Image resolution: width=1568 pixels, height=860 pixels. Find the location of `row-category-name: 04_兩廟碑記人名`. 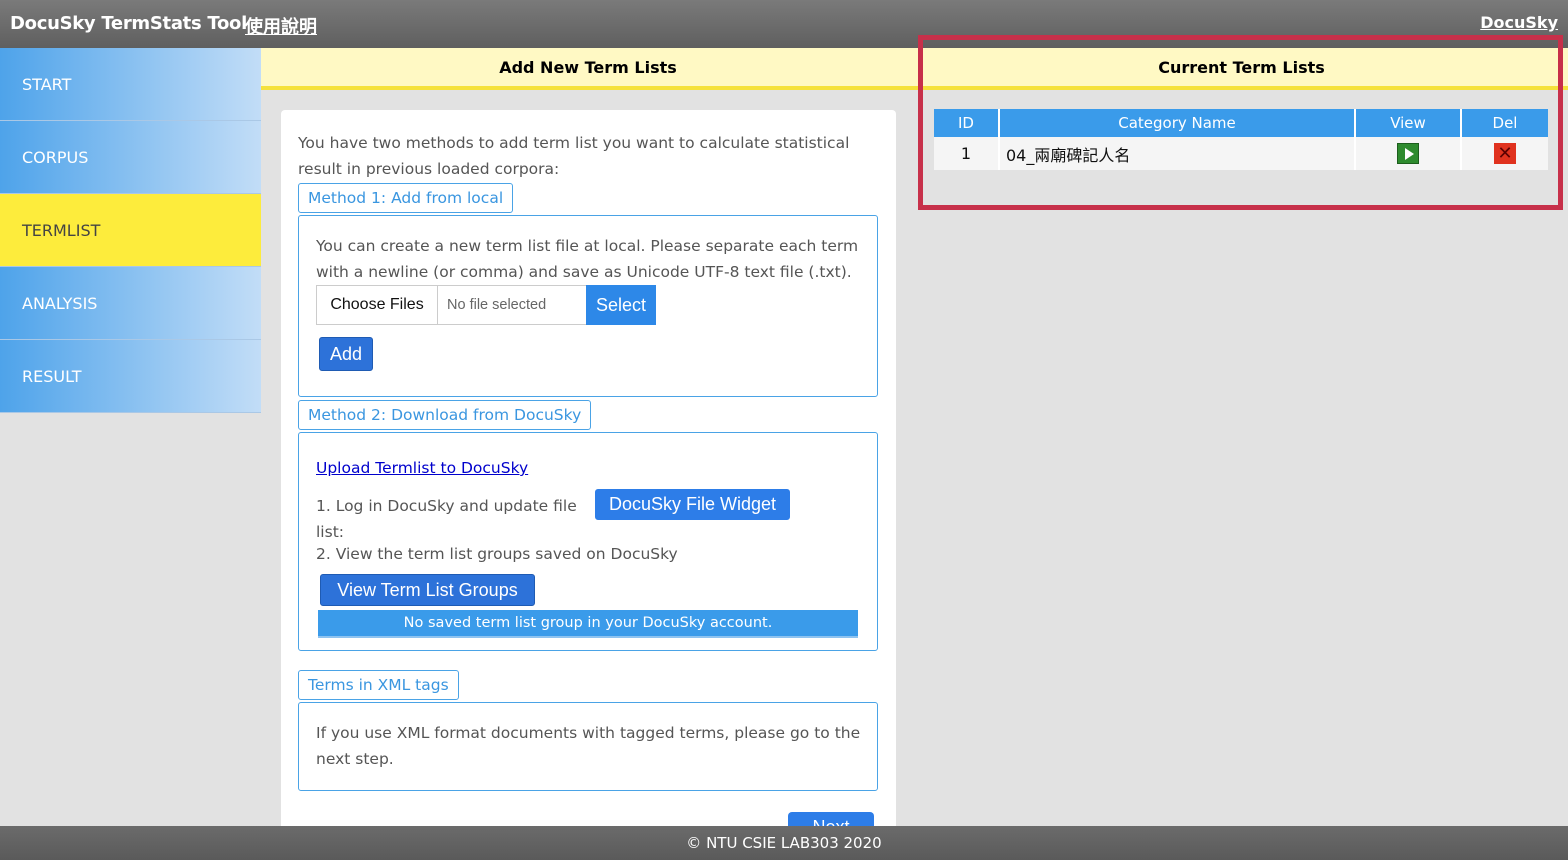

row-category-name: 04_兩廟碑記人名 is located at coordinates (1178, 153).